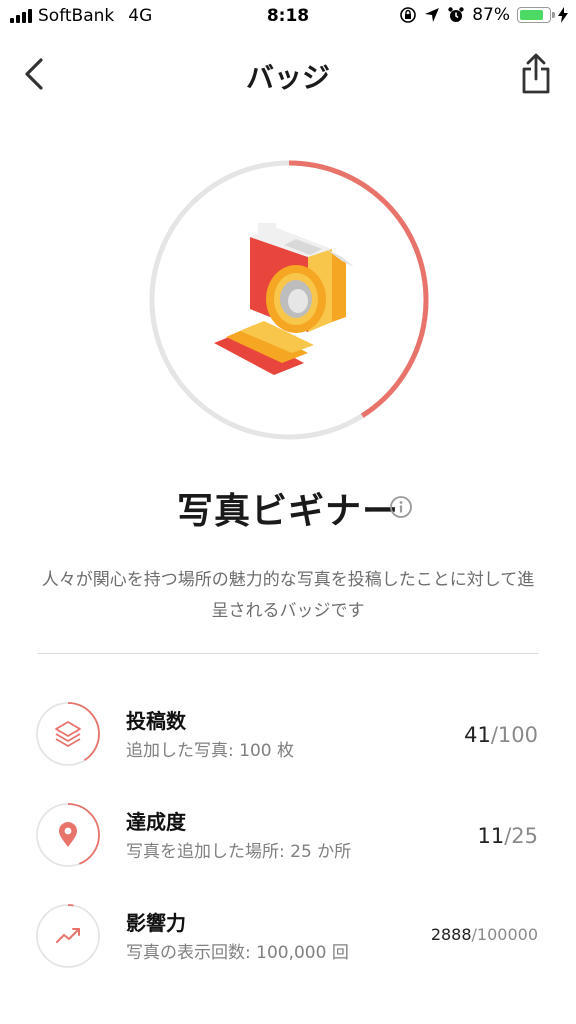  Describe the element at coordinates (501, 735) in the screenshot. I see `stat-value: 41/100` at that location.